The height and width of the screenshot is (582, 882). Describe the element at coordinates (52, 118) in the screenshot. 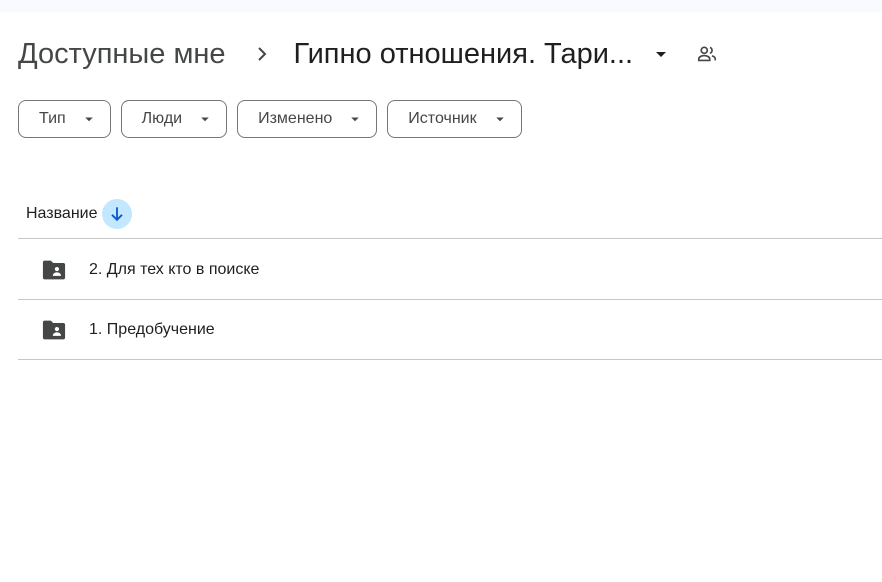

I see `filter-type-label: Тип` at that location.